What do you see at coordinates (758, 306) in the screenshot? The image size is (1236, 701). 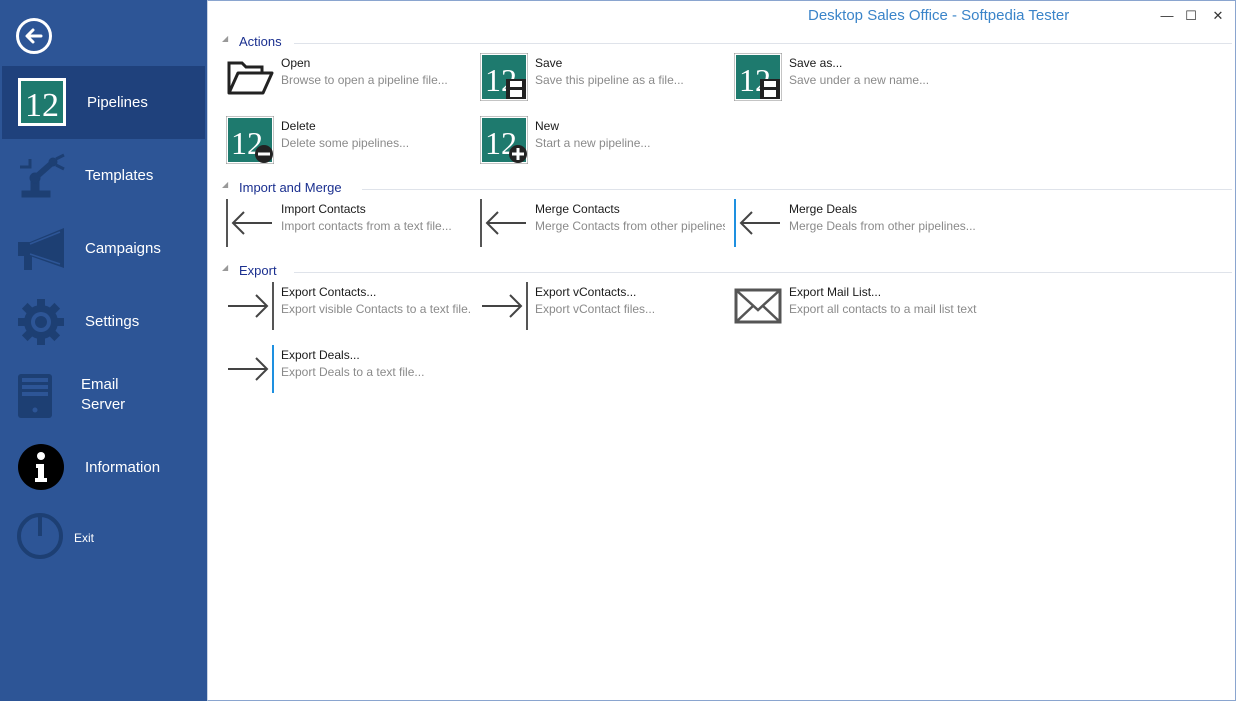 I see `envelope-icon` at bounding box center [758, 306].